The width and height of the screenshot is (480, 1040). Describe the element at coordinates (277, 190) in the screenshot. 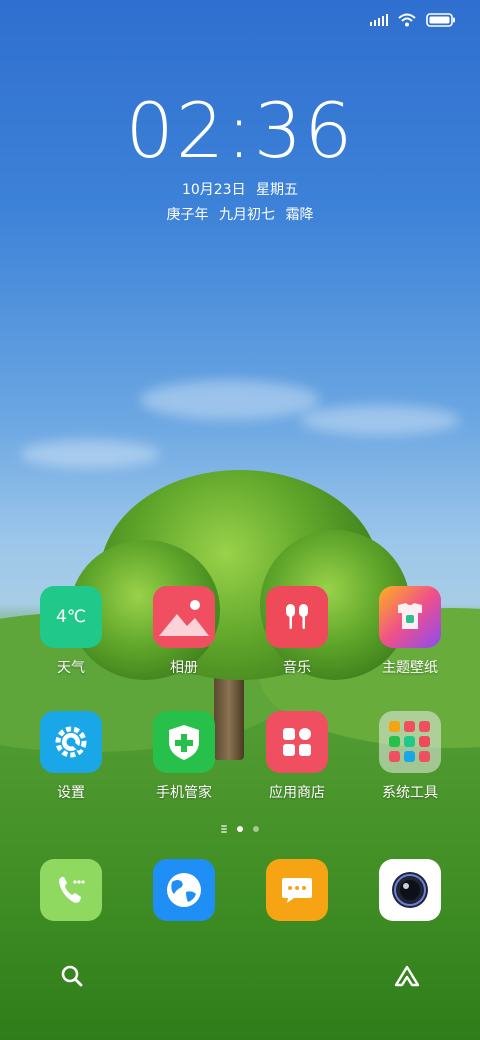

I see `weekday: 星期五` at that location.